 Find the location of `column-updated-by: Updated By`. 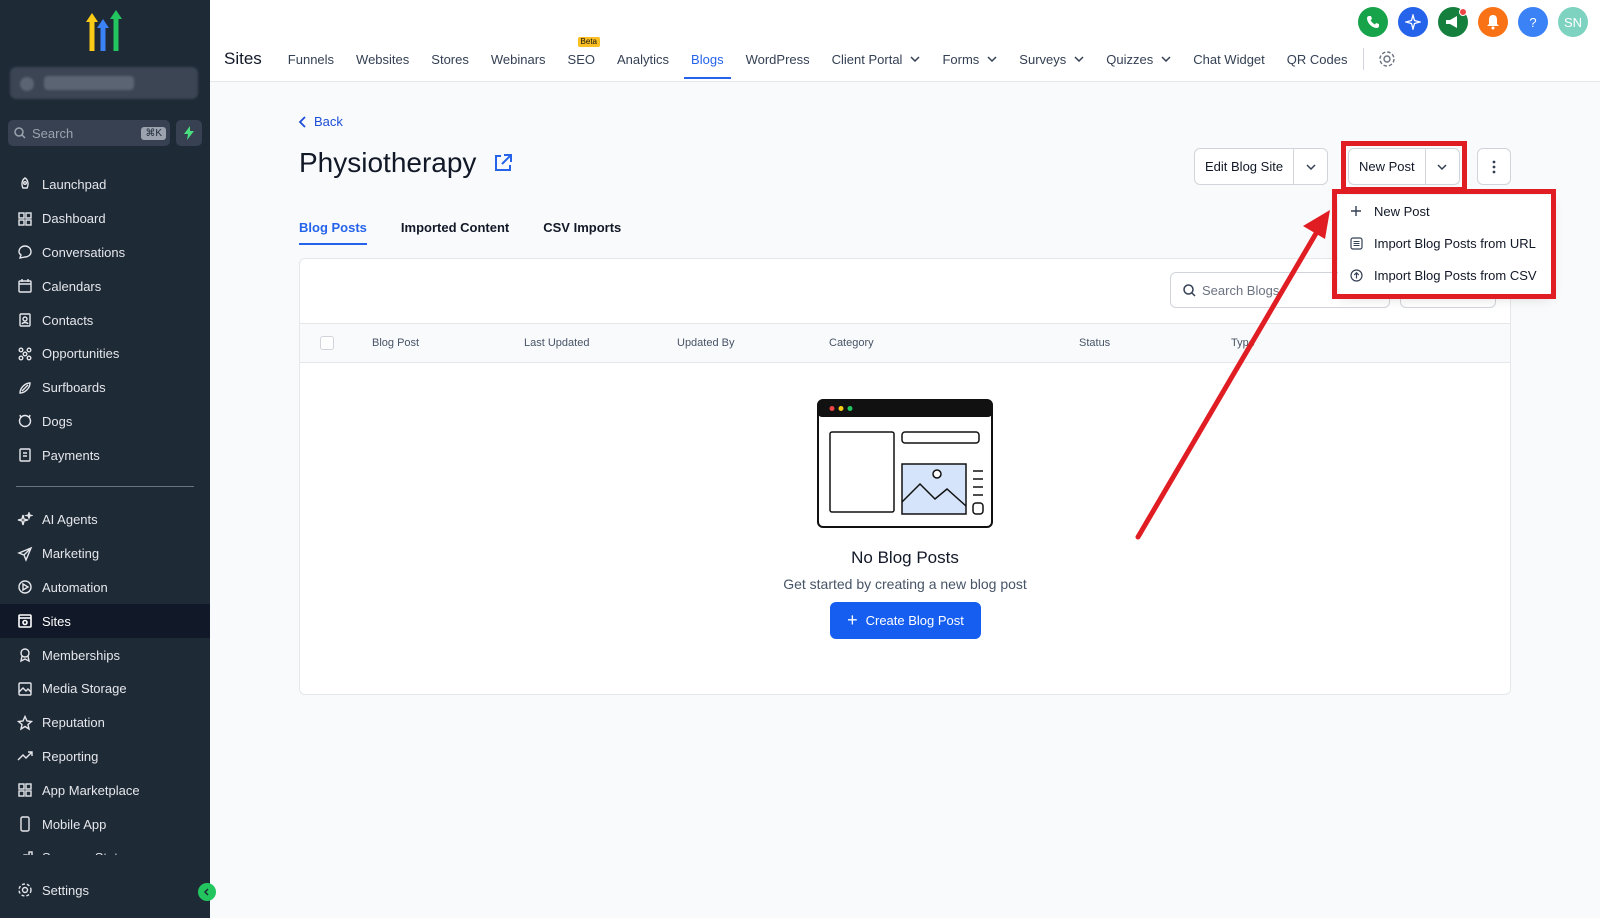

column-updated-by: Updated By is located at coordinates (705, 343).